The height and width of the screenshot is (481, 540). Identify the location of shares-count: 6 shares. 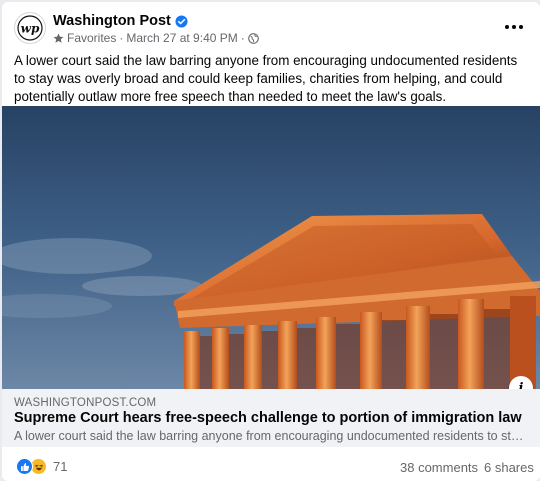
(509, 467).